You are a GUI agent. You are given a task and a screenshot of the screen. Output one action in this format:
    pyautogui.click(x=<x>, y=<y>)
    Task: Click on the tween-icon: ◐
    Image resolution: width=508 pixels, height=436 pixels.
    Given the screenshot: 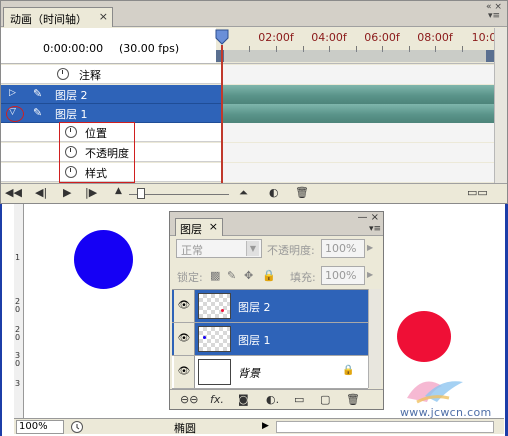 What is the action you would take?
    pyautogui.click(x=274, y=192)
    